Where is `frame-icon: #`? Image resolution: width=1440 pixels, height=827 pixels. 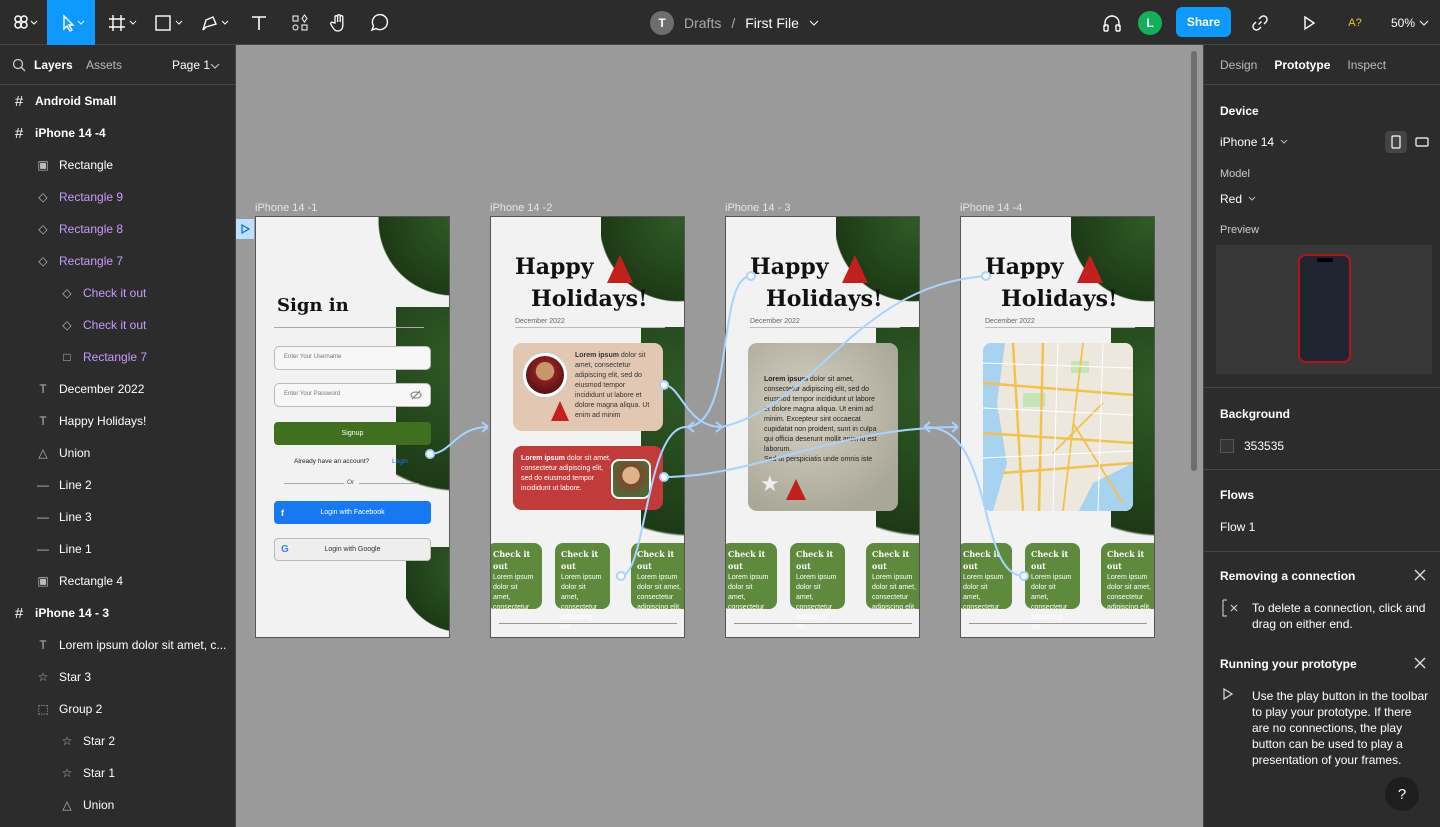
frame-icon: # is located at coordinates (19, 613).